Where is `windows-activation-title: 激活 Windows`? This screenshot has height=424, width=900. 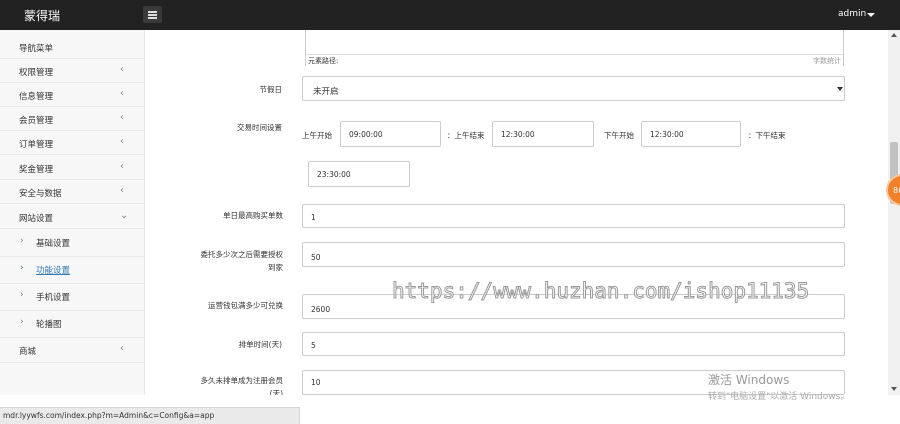 windows-activation-title: 激活 Windows is located at coordinates (749, 380).